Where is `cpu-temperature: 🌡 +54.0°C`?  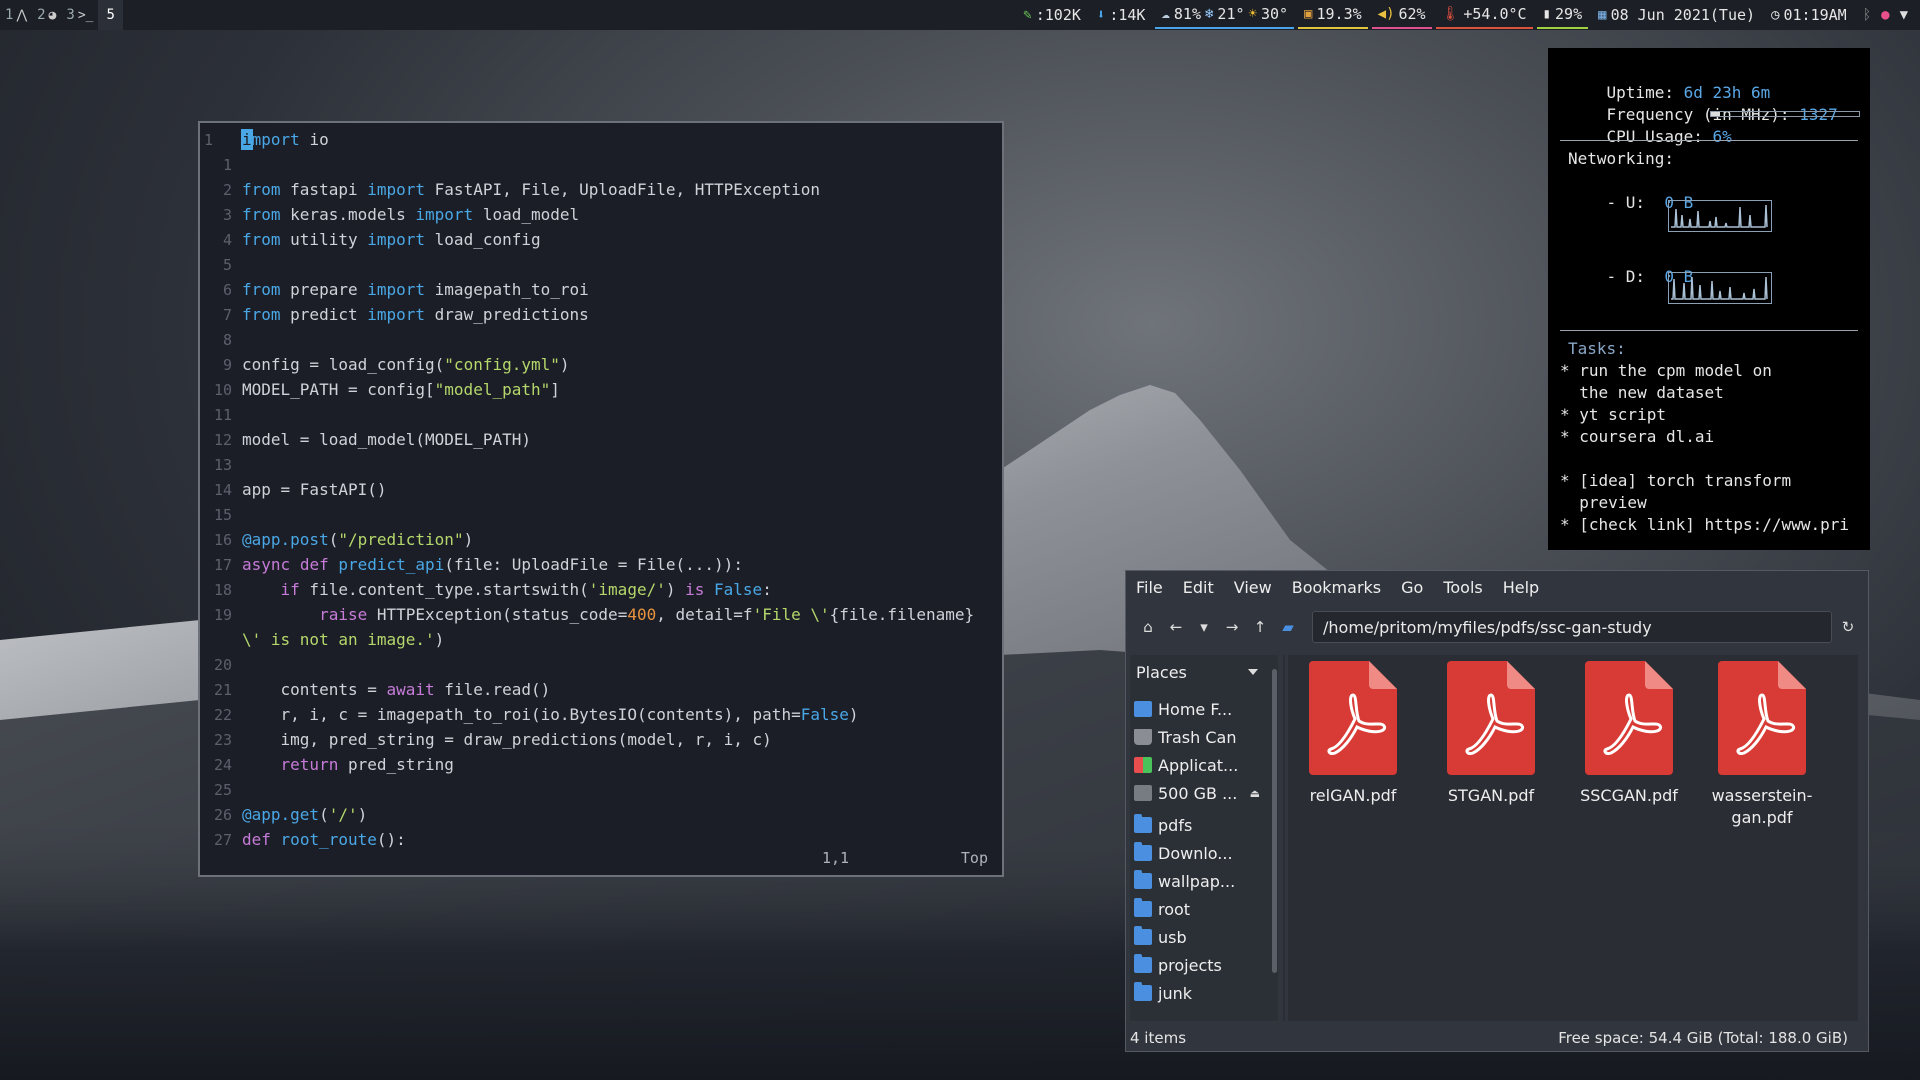 cpu-temperature: 🌡 +54.0°C is located at coordinates (1484, 15).